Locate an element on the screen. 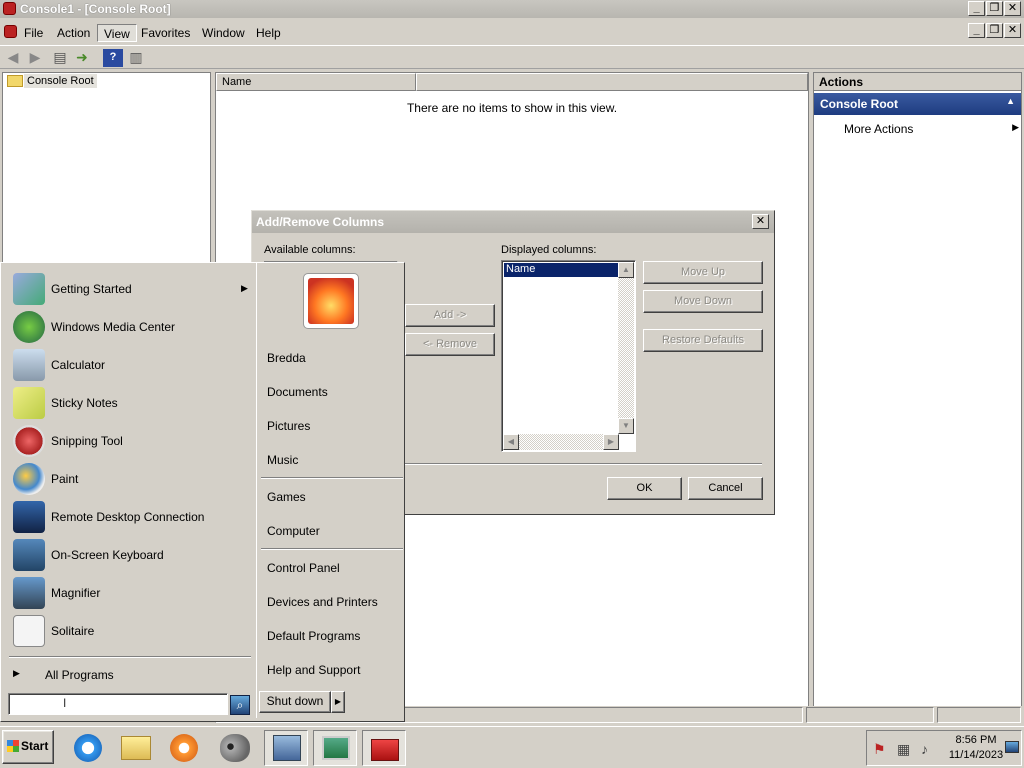 The image size is (1024, 768). link-games: Games is located at coordinates (286, 497).